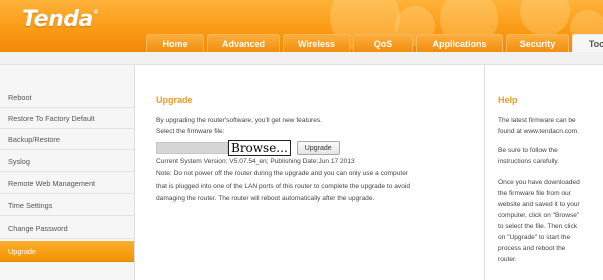 Image resolution: width=603 pixels, height=280 pixels. Describe the element at coordinates (595, 43) in the screenshot. I see `tab-label: Tools` at that location.